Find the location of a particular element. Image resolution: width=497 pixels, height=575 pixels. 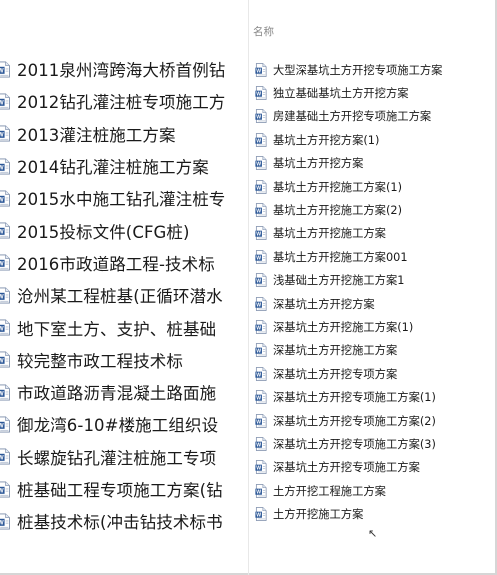

right-file-item: W 深基坑土方开挖施工方案 is located at coordinates (373, 350).